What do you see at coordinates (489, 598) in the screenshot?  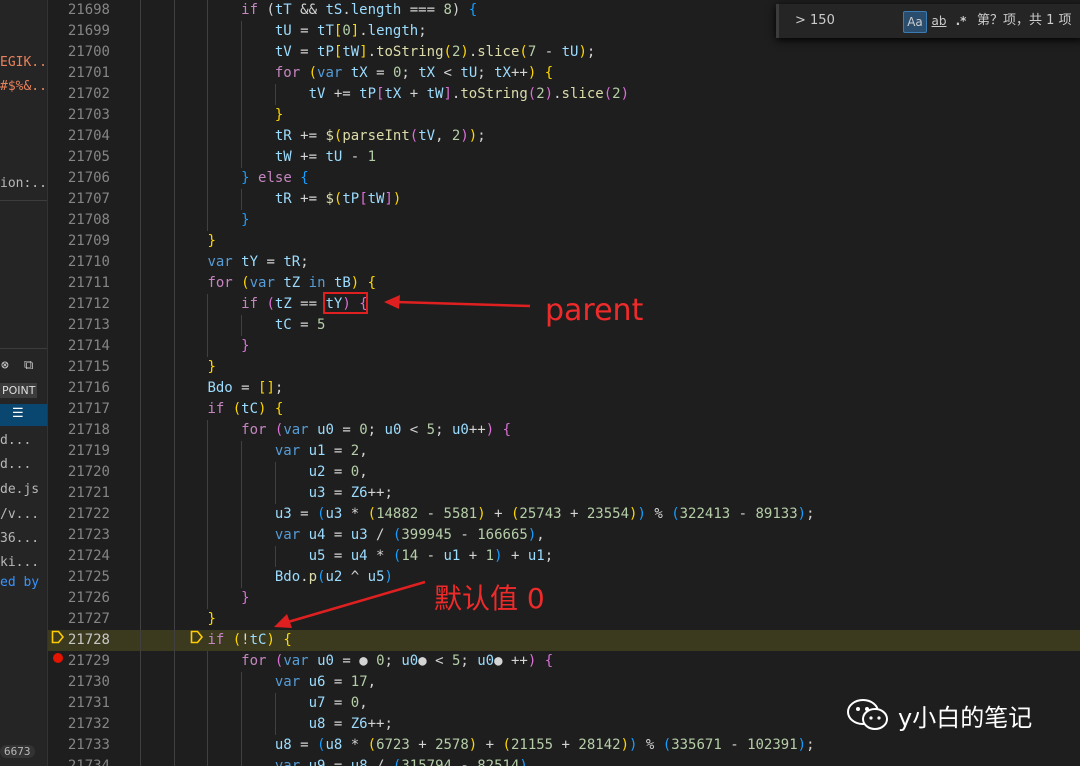 I see `annotation-default-value: 默认值 0` at bounding box center [489, 598].